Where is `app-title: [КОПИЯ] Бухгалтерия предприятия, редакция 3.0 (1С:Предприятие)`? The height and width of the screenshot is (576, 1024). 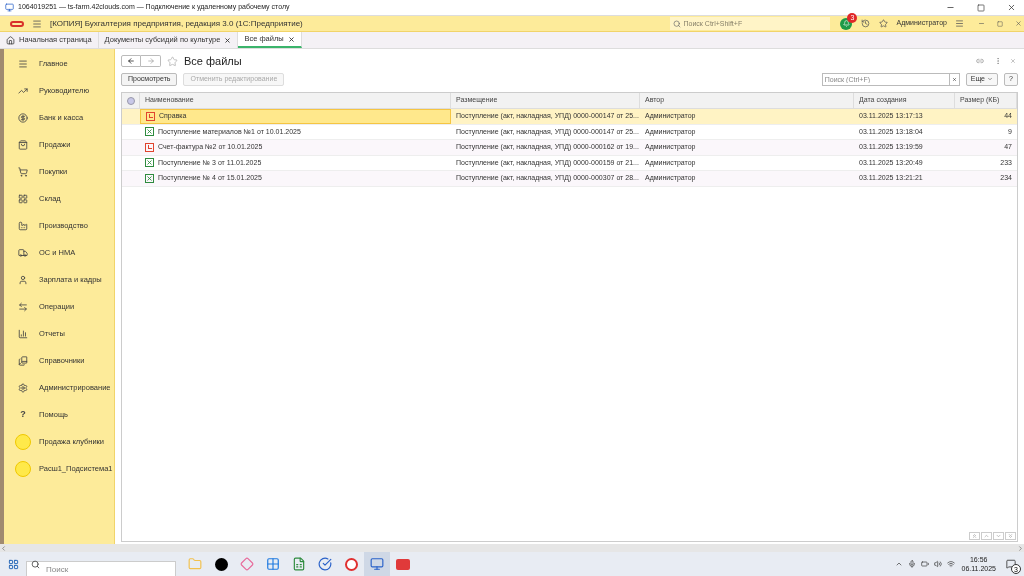 app-title: [КОПИЯ] Бухгалтерия предприятия, редакция 3.0 (1С:Предприятие) is located at coordinates (177, 23).